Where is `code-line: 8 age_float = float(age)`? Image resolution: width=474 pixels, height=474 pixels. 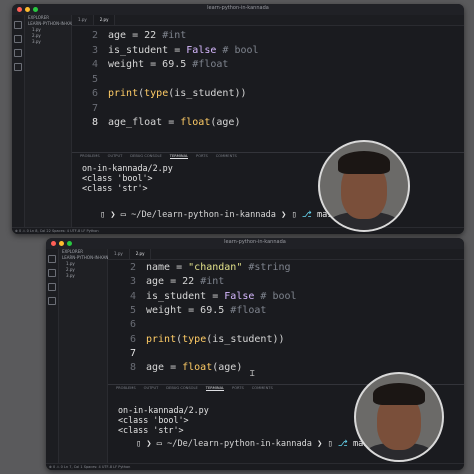
code-line: 8 age_float = float(age) is located at coordinates (274, 123).